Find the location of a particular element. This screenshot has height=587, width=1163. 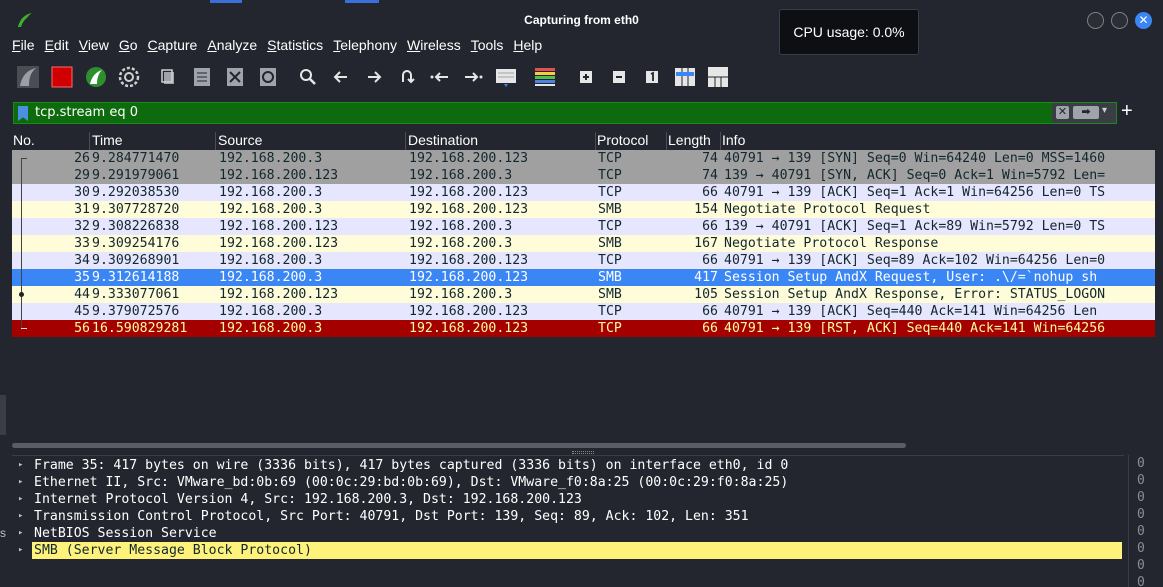

menu-go: Go is located at coordinates (128, 47).